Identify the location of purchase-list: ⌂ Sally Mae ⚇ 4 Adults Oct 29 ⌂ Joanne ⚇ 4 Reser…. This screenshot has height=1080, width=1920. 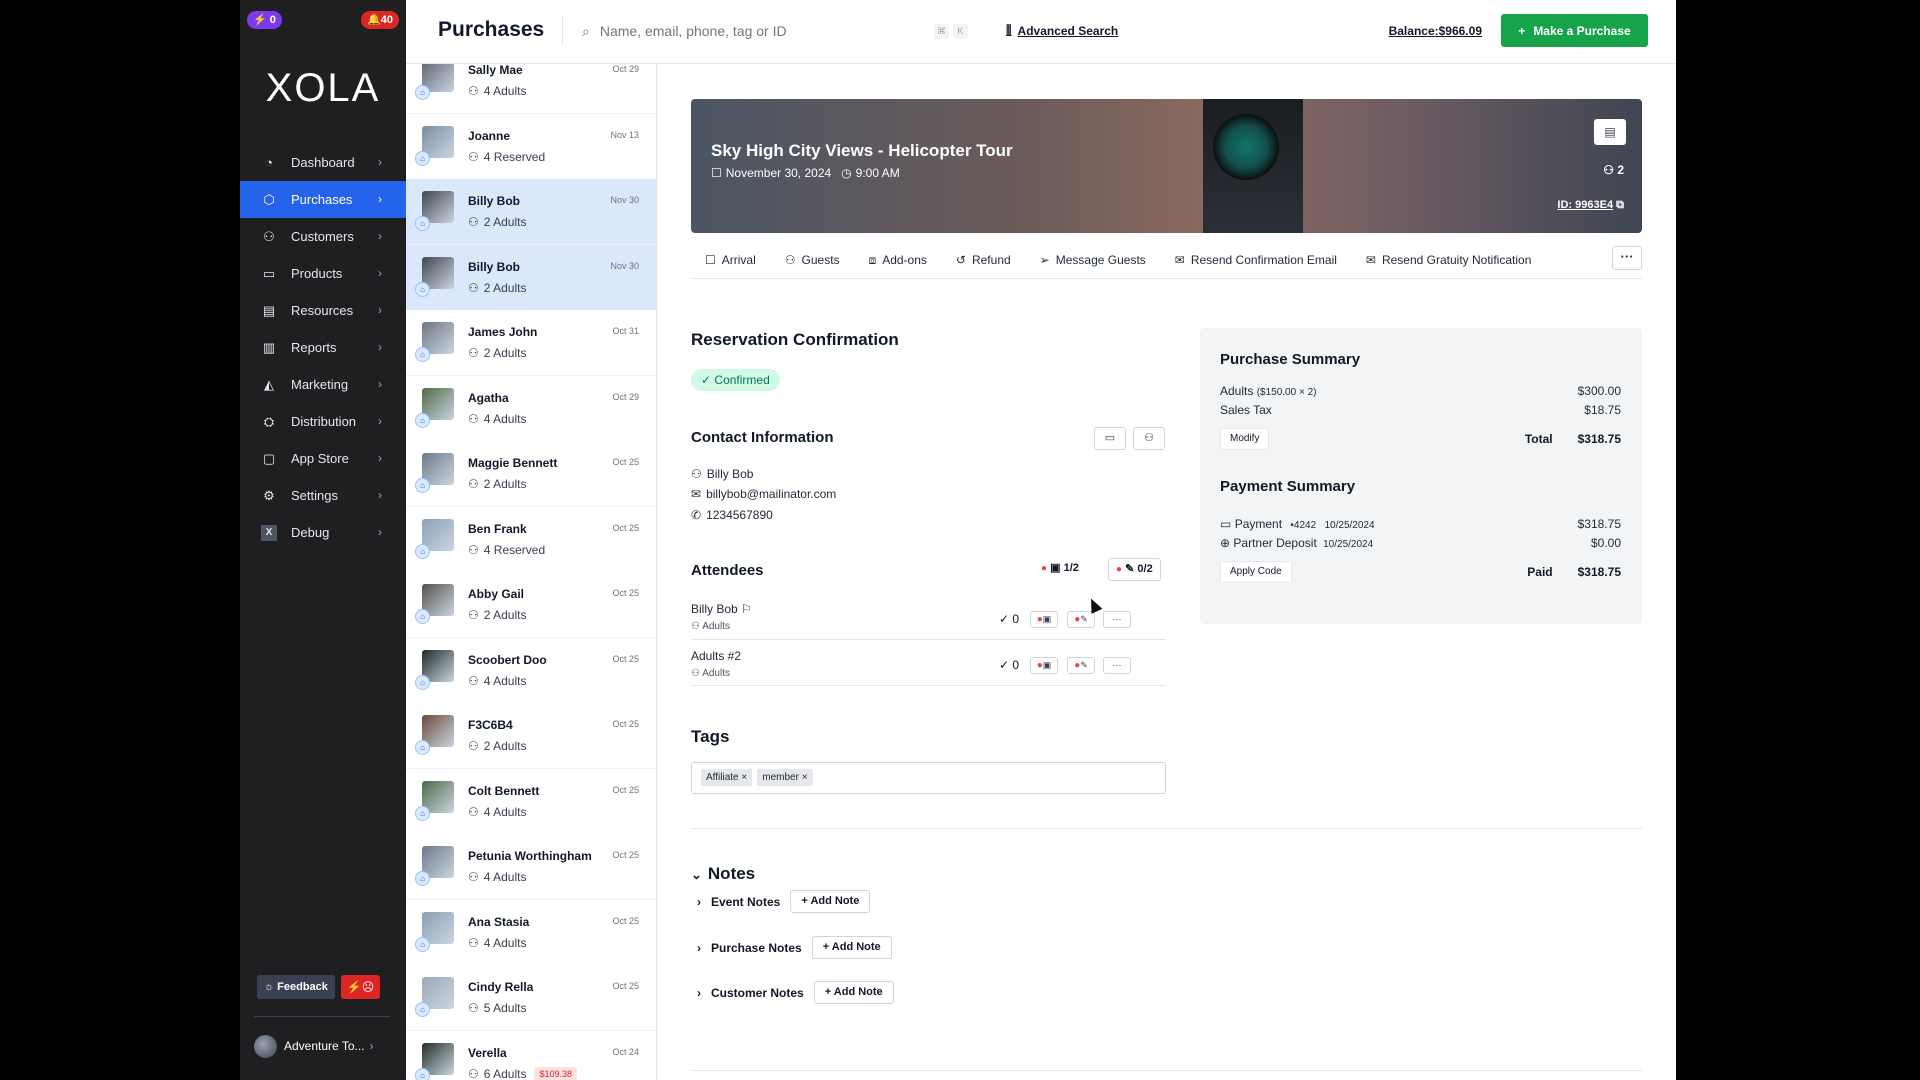
(531, 572).